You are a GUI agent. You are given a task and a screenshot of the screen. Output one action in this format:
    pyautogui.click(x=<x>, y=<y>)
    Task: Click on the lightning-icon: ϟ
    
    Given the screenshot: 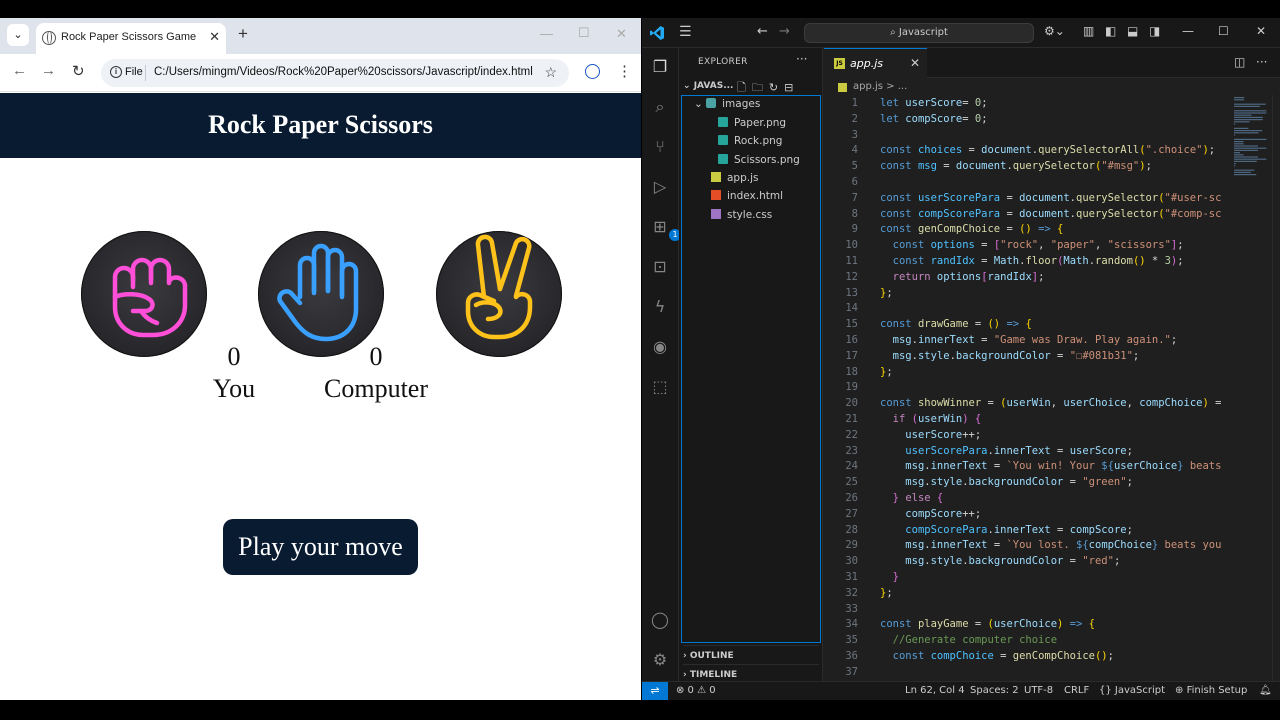 What is the action you would take?
    pyautogui.click(x=660, y=307)
    